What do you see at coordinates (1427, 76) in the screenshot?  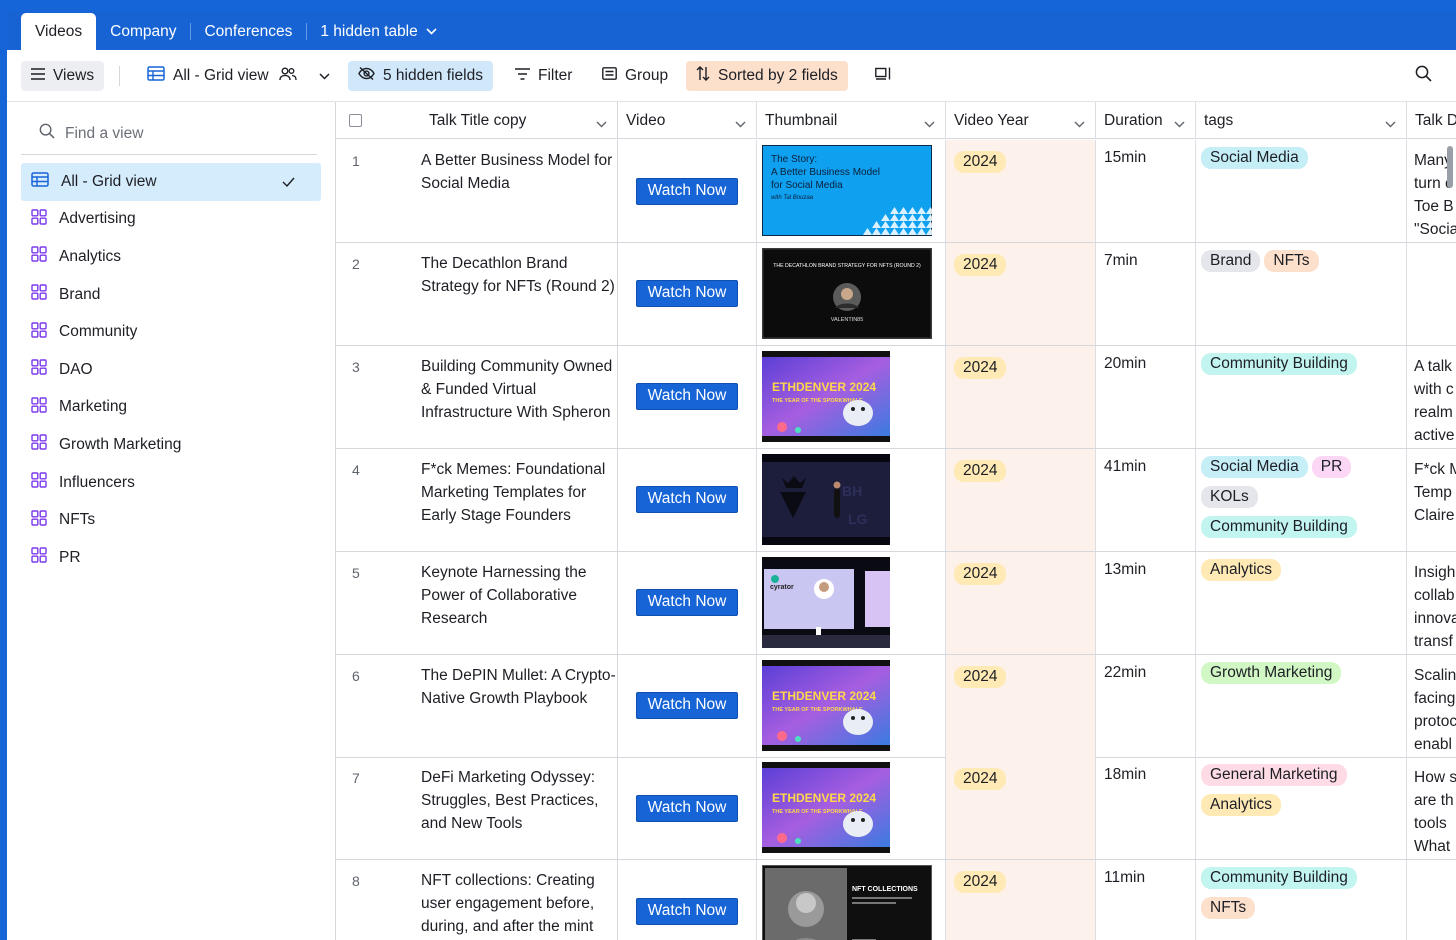 I see `search-button` at bounding box center [1427, 76].